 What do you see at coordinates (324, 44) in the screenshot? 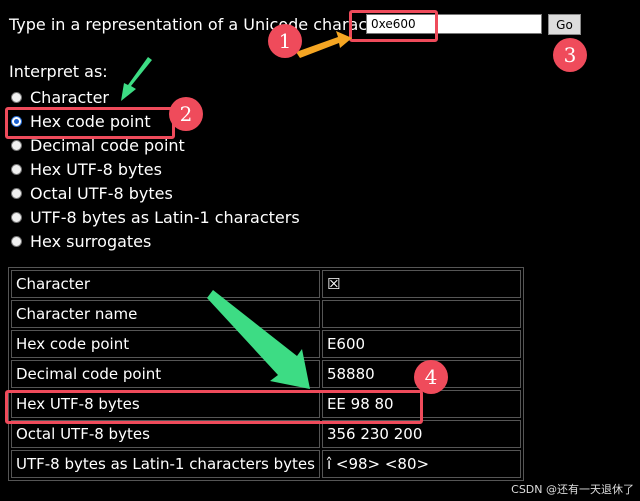
I see `yellow-arrow-icon` at bounding box center [324, 44].